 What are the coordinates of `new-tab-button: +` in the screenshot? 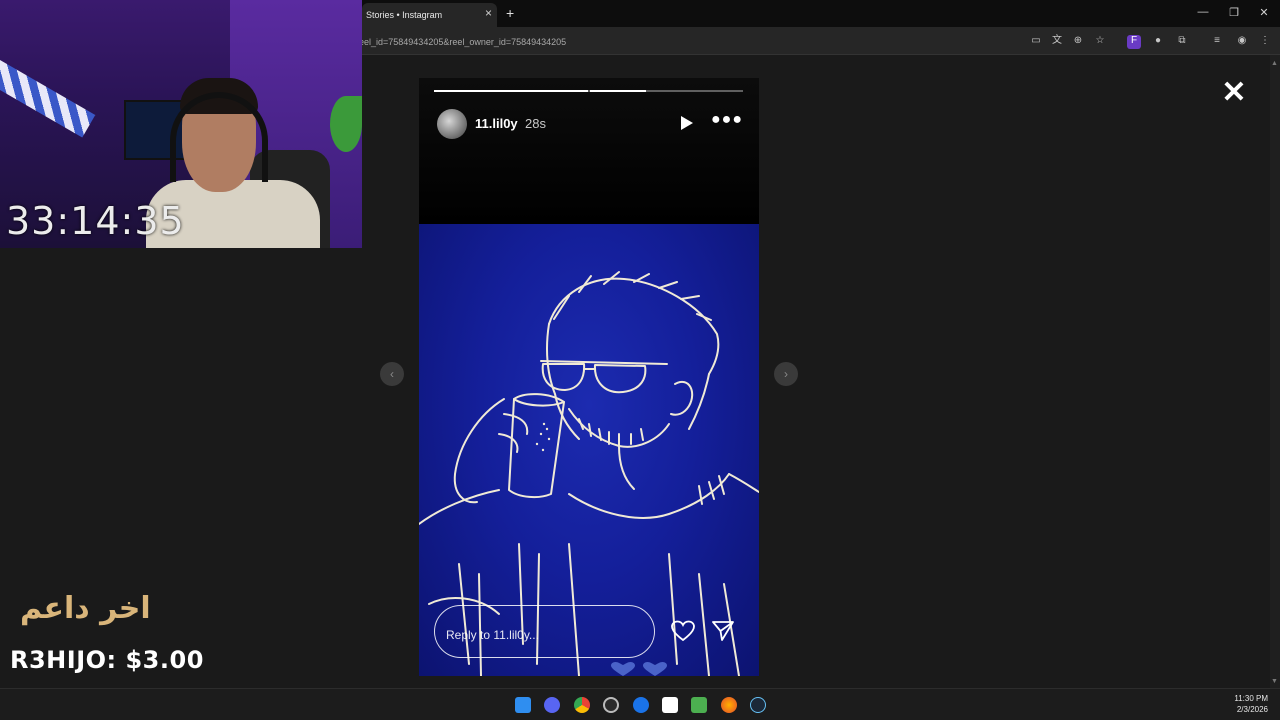 It's located at (510, 13).